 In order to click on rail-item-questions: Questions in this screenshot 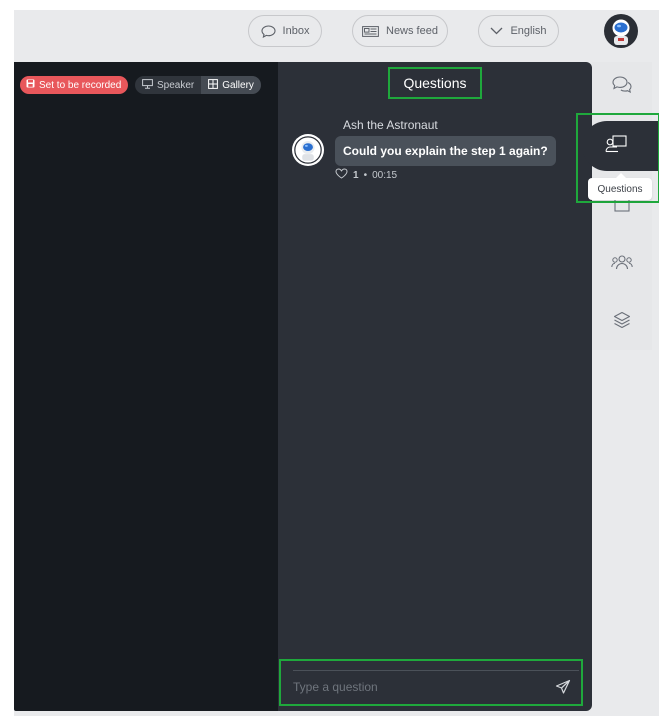, I will do `click(617, 158)`.